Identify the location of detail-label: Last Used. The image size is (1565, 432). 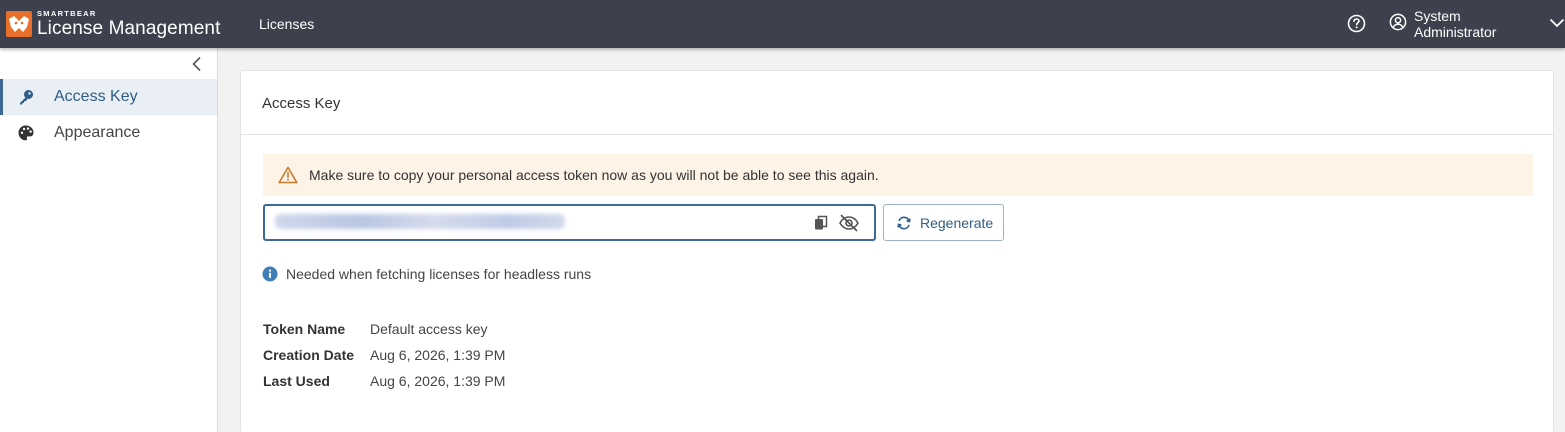
(296, 381).